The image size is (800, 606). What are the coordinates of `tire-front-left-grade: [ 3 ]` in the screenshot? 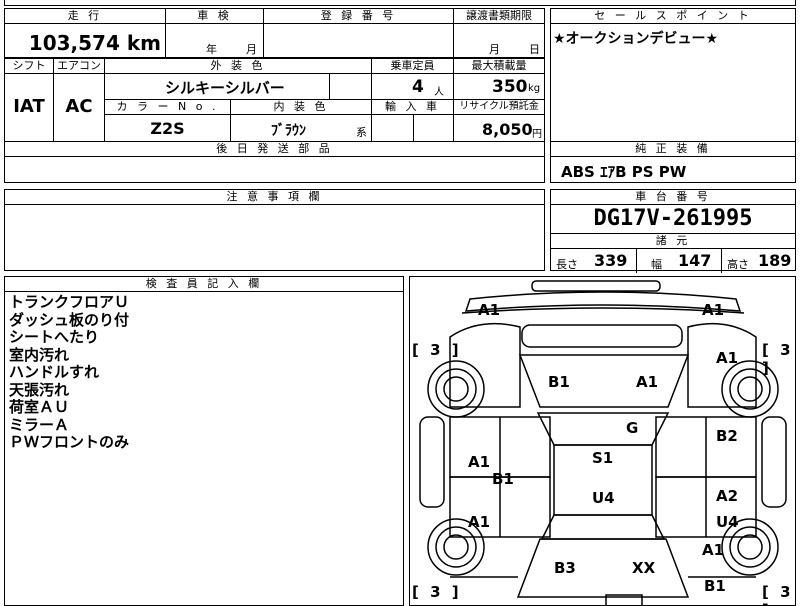 It's located at (437, 350).